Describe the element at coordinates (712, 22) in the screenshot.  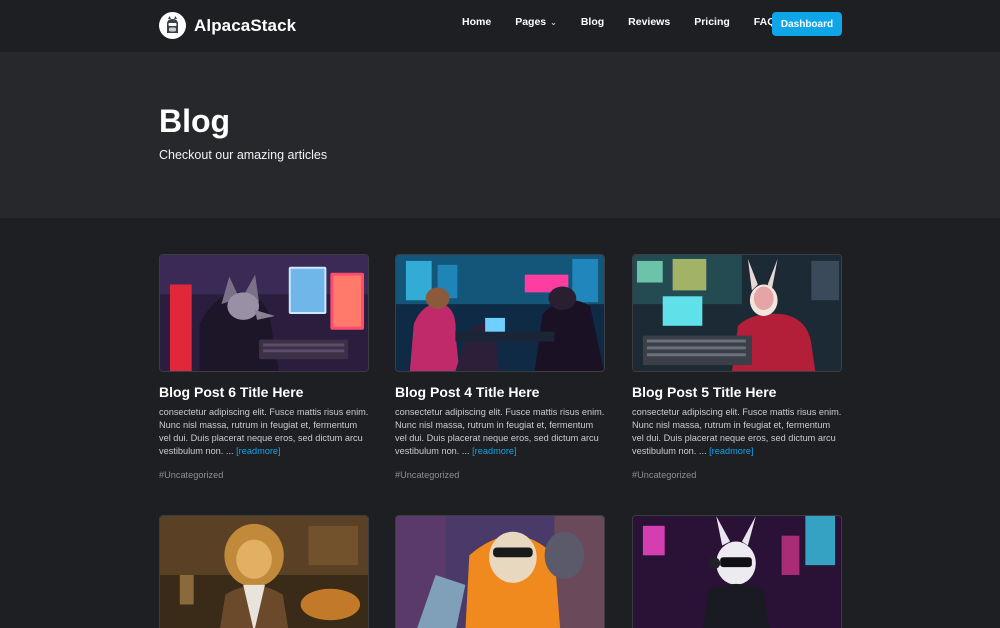
I see `nav-pricing: Pricing` at that location.